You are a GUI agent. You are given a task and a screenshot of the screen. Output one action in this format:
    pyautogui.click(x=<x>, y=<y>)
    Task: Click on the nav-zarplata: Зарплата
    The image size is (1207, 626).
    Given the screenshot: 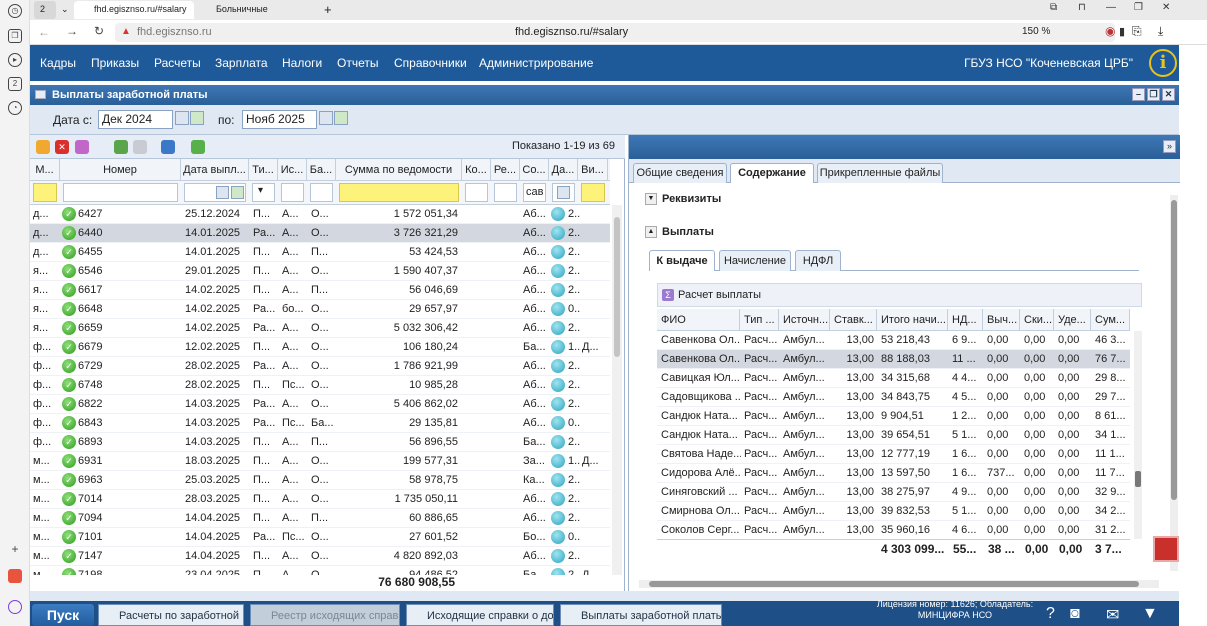 What is the action you would take?
    pyautogui.click(x=241, y=63)
    